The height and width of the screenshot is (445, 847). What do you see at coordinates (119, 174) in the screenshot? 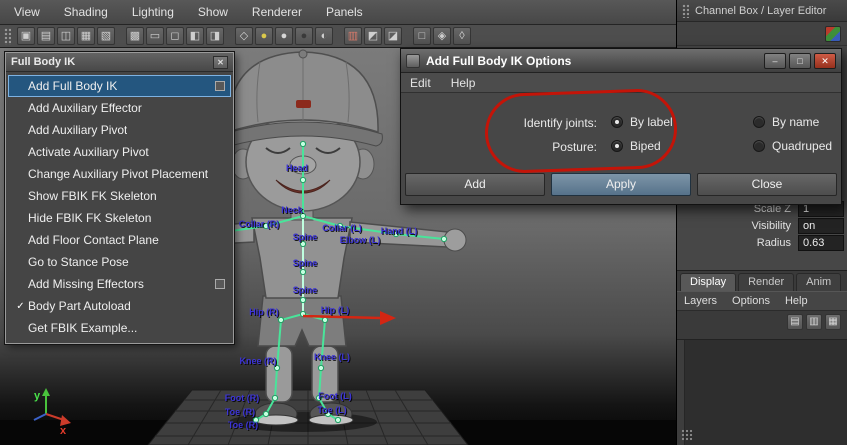
I see `menu-item-change-auxiliary-pivot-placement: Change Auxiliary Pivot Placement` at bounding box center [119, 174].